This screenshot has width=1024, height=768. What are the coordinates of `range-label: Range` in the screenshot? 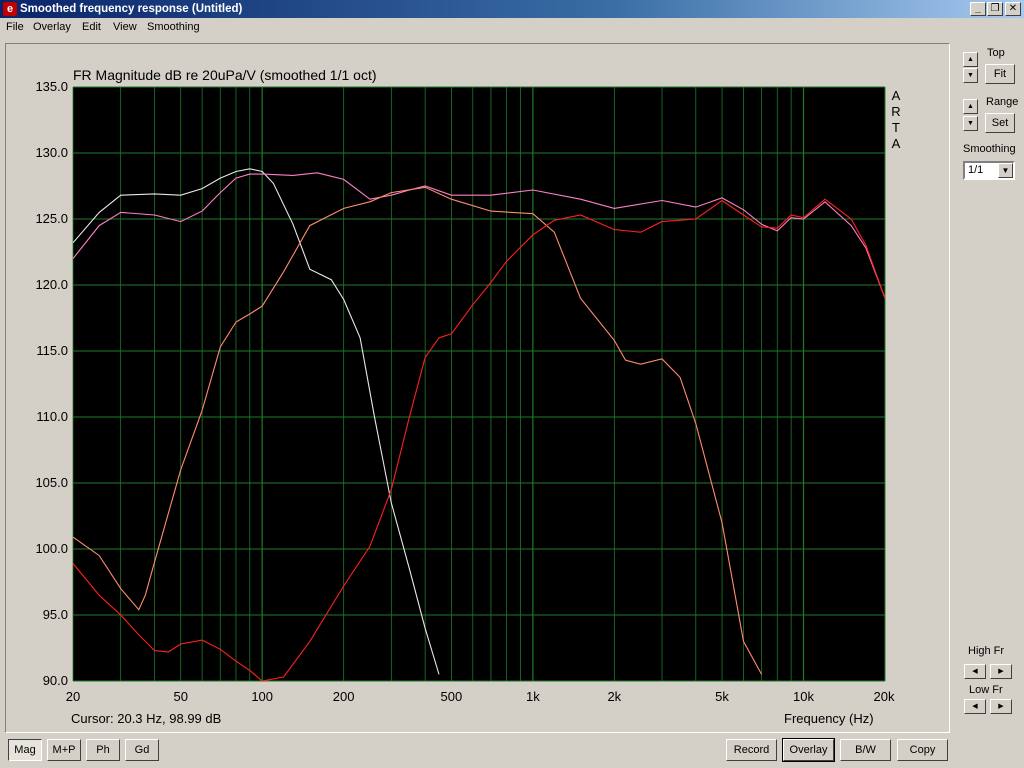 It's located at (1002, 102).